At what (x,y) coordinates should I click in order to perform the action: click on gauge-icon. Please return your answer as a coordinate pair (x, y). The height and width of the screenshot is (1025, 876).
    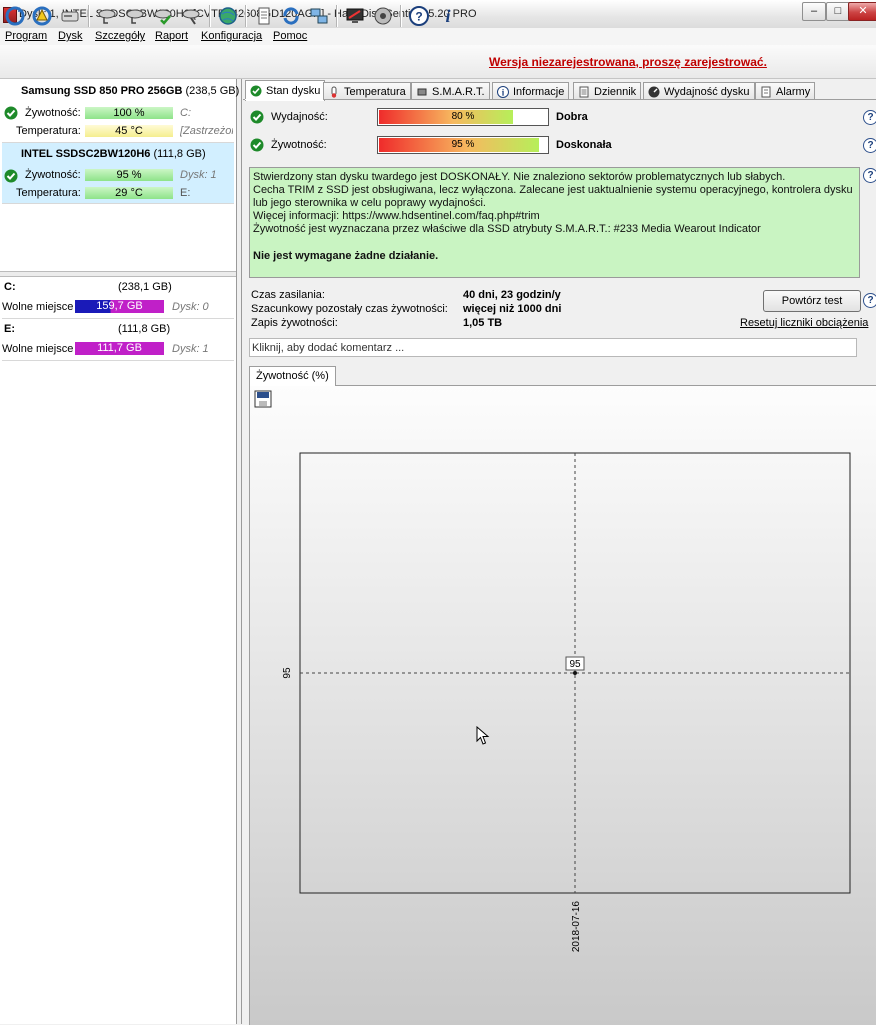
    Looking at the image, I should click on (654, 91).